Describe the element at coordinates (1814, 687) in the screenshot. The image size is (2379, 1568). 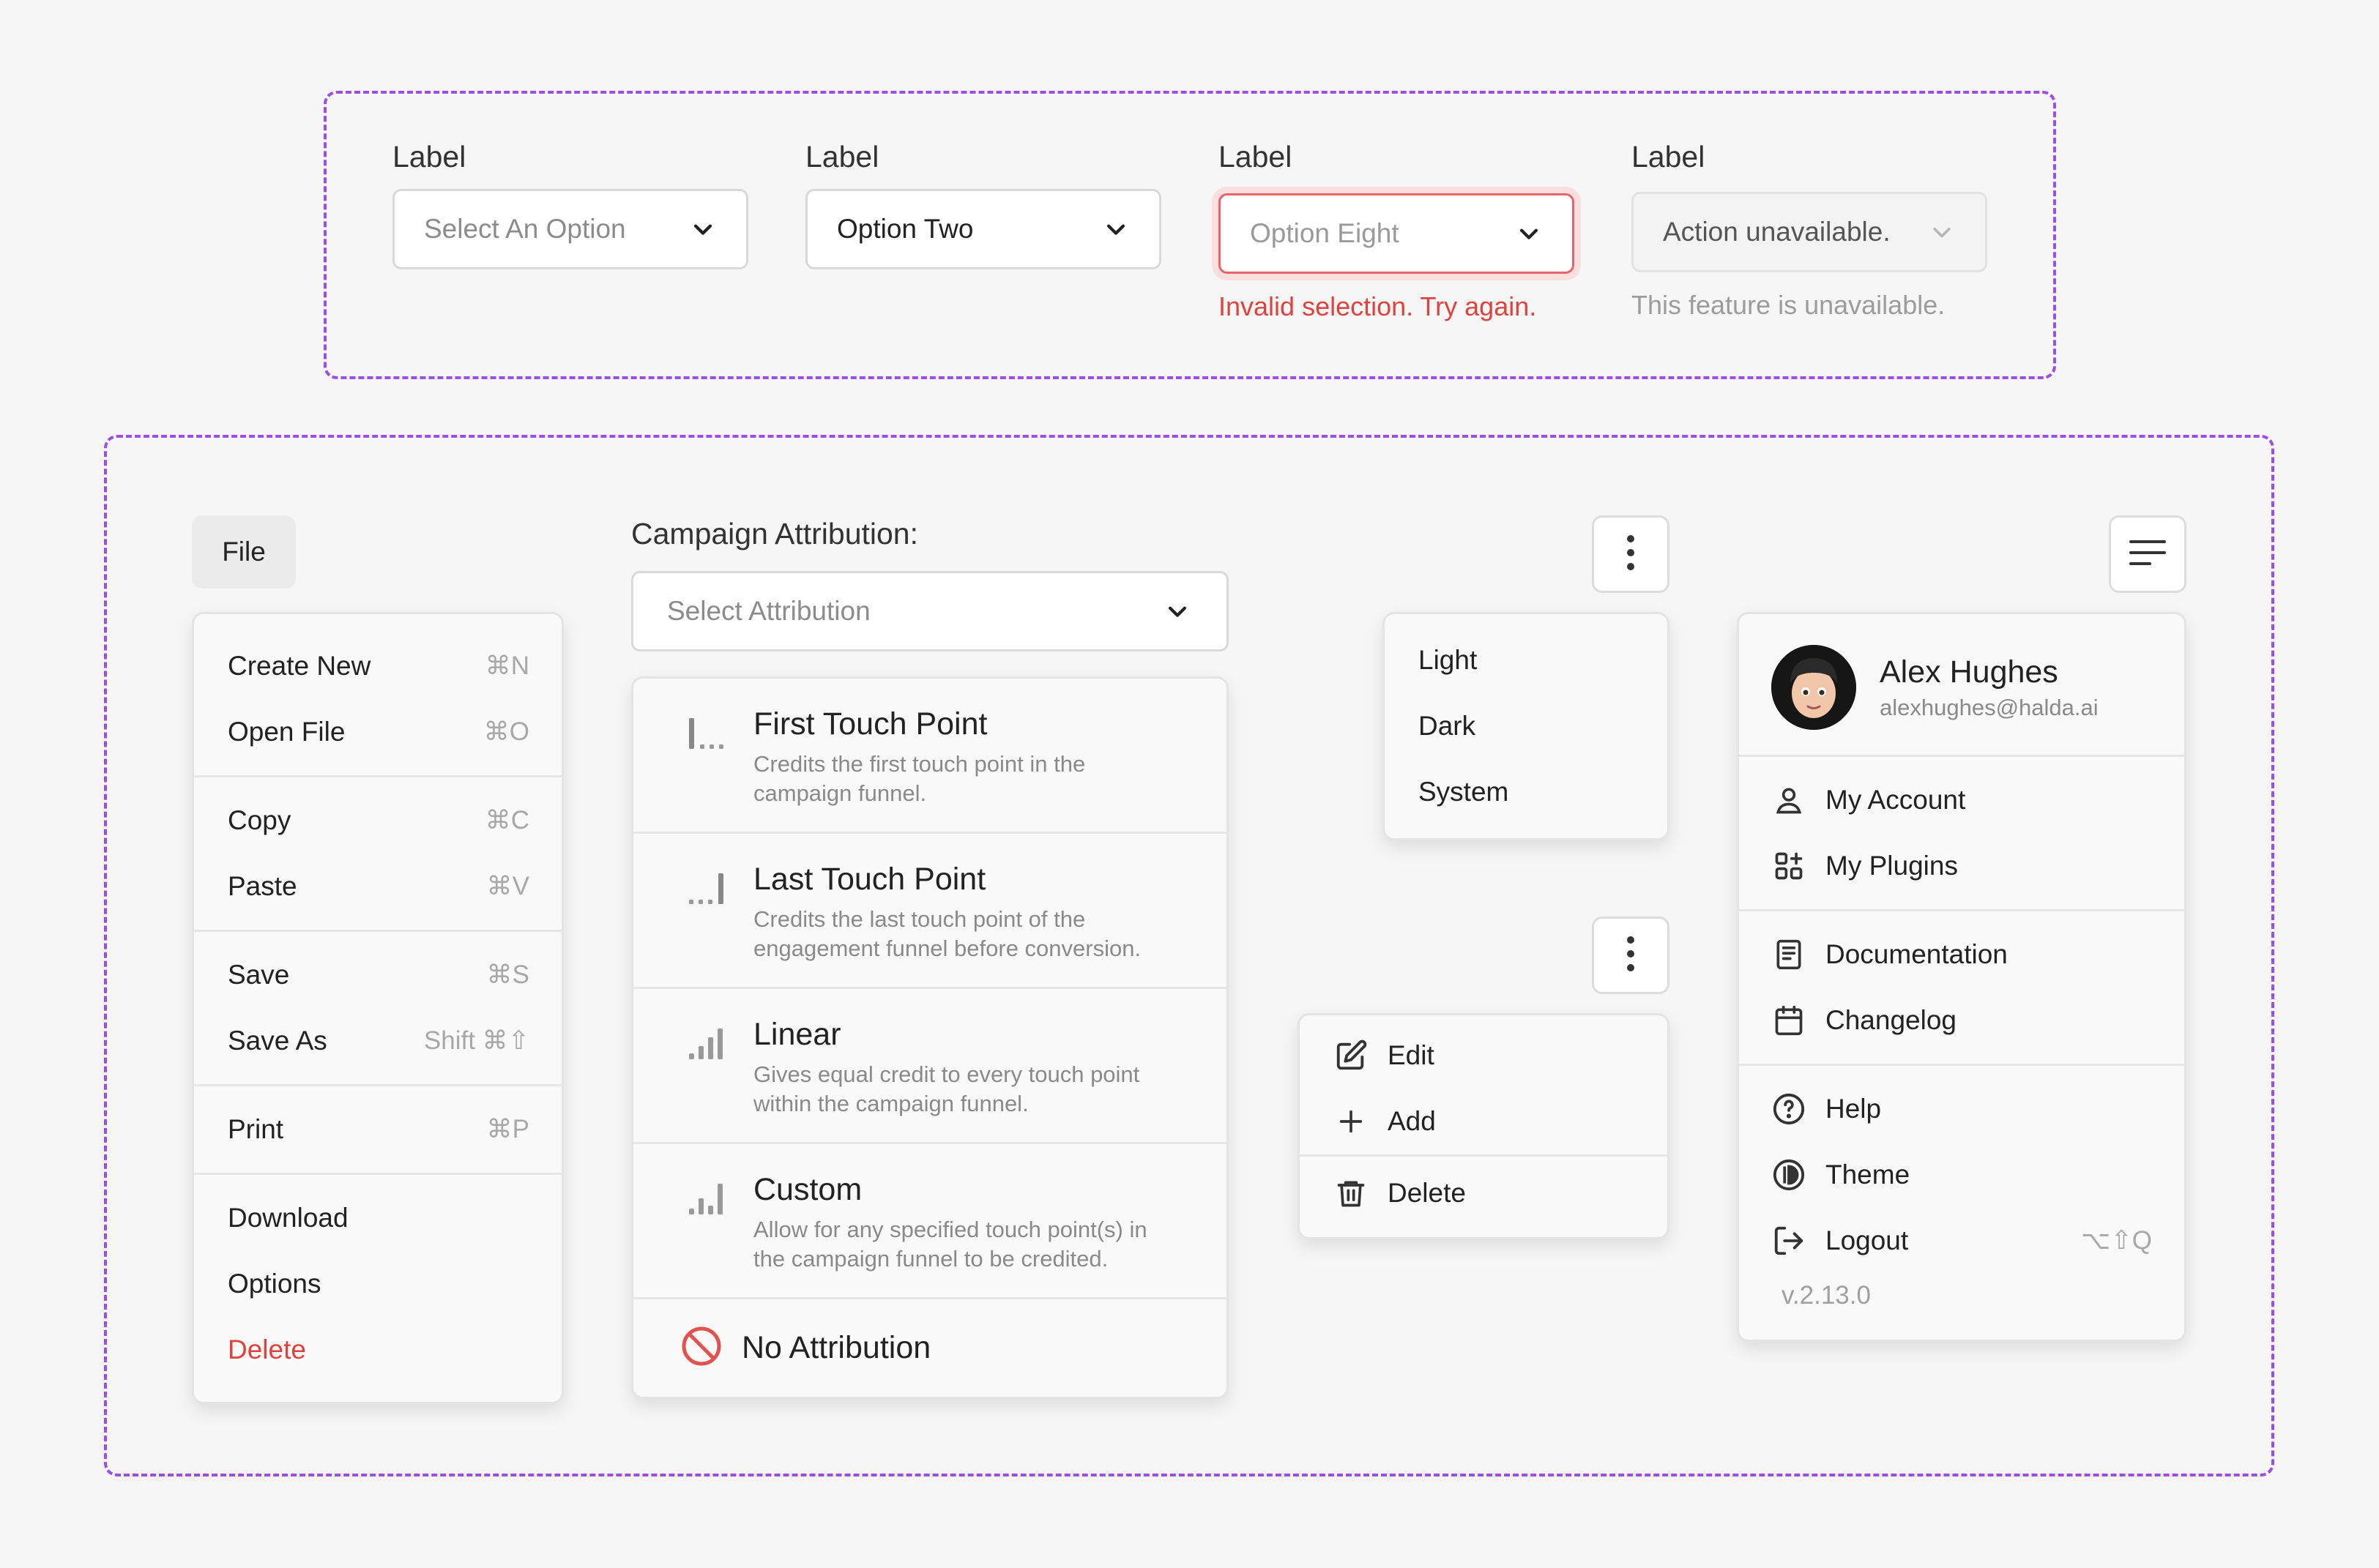
I see `avatar` at that location.